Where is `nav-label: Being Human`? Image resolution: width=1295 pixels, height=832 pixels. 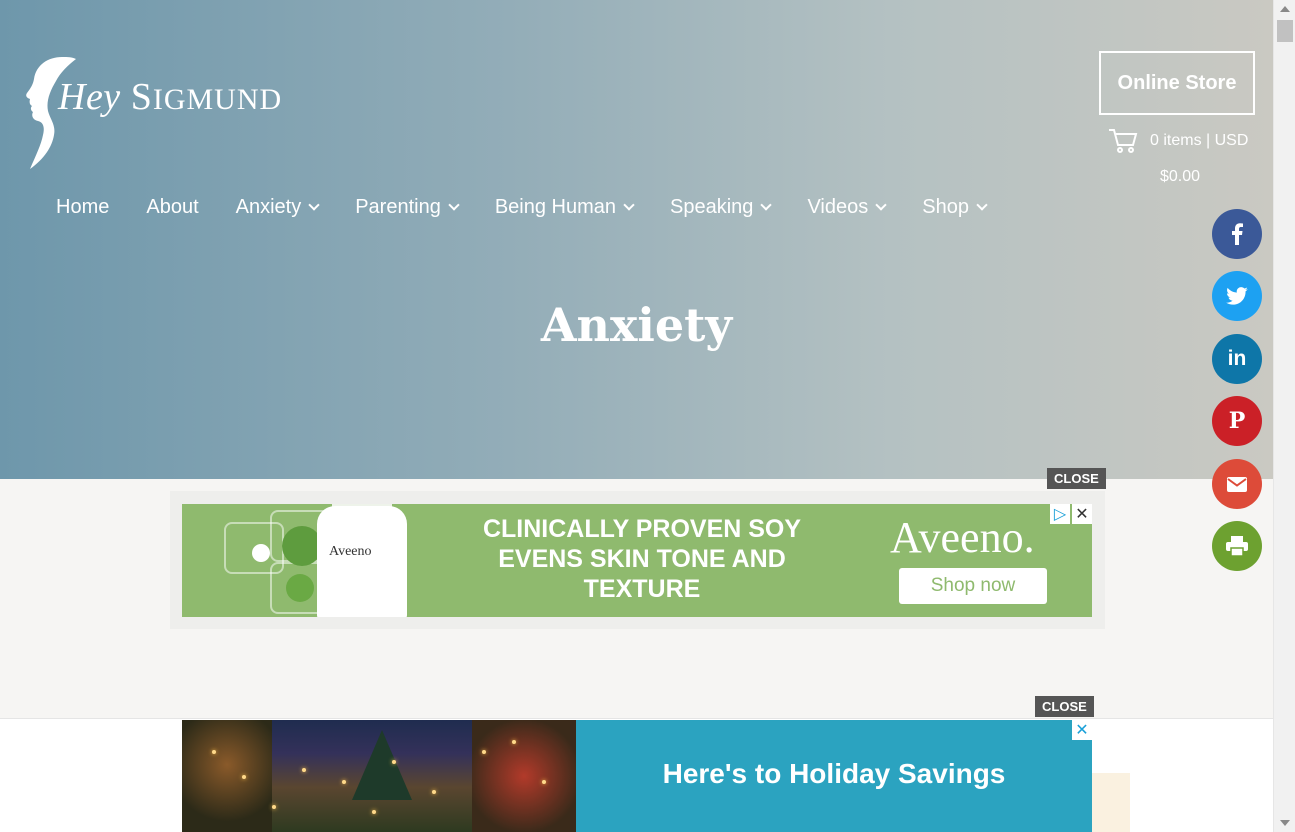
nav-label: Being Human is located at coordinates (555, 207).